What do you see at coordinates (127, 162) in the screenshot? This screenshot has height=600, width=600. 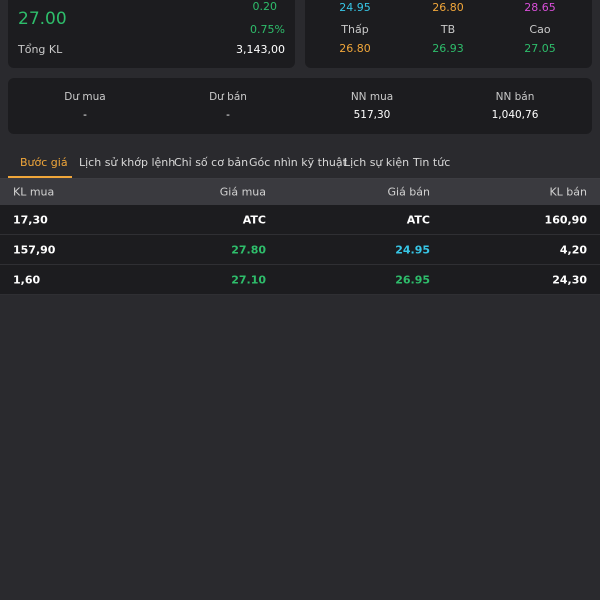 I see `tab-match-history: Lịch sử khớp lệnh` at bounding box center [127, 162].